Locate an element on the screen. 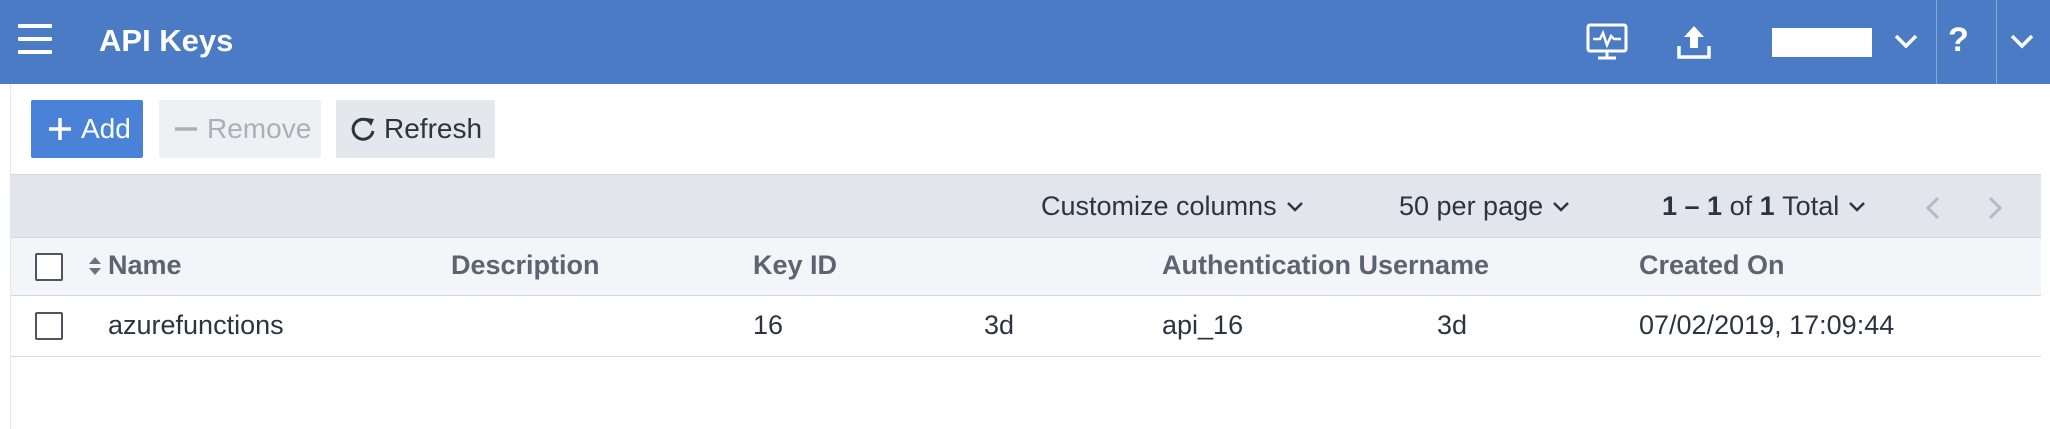  next-page-icon is located at coordinates (1994, 208).